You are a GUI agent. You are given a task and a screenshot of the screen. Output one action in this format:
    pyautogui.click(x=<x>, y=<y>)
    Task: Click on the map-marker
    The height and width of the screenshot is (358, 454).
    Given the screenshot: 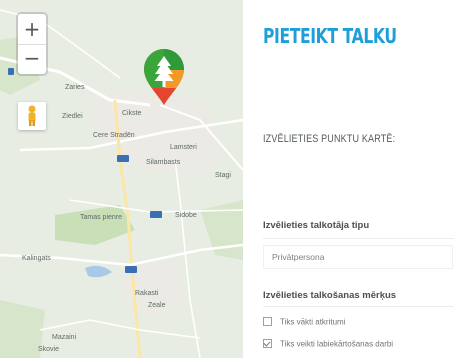 What is the action you would take?
    pyautogui.click(x=164, y=79)
    